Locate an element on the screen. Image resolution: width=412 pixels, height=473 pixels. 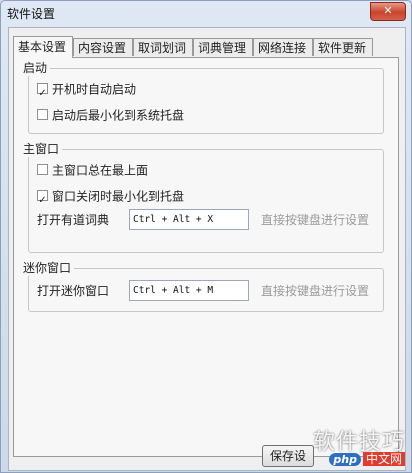
tab-label: 网络连接 is located at coordinates (282, 48).